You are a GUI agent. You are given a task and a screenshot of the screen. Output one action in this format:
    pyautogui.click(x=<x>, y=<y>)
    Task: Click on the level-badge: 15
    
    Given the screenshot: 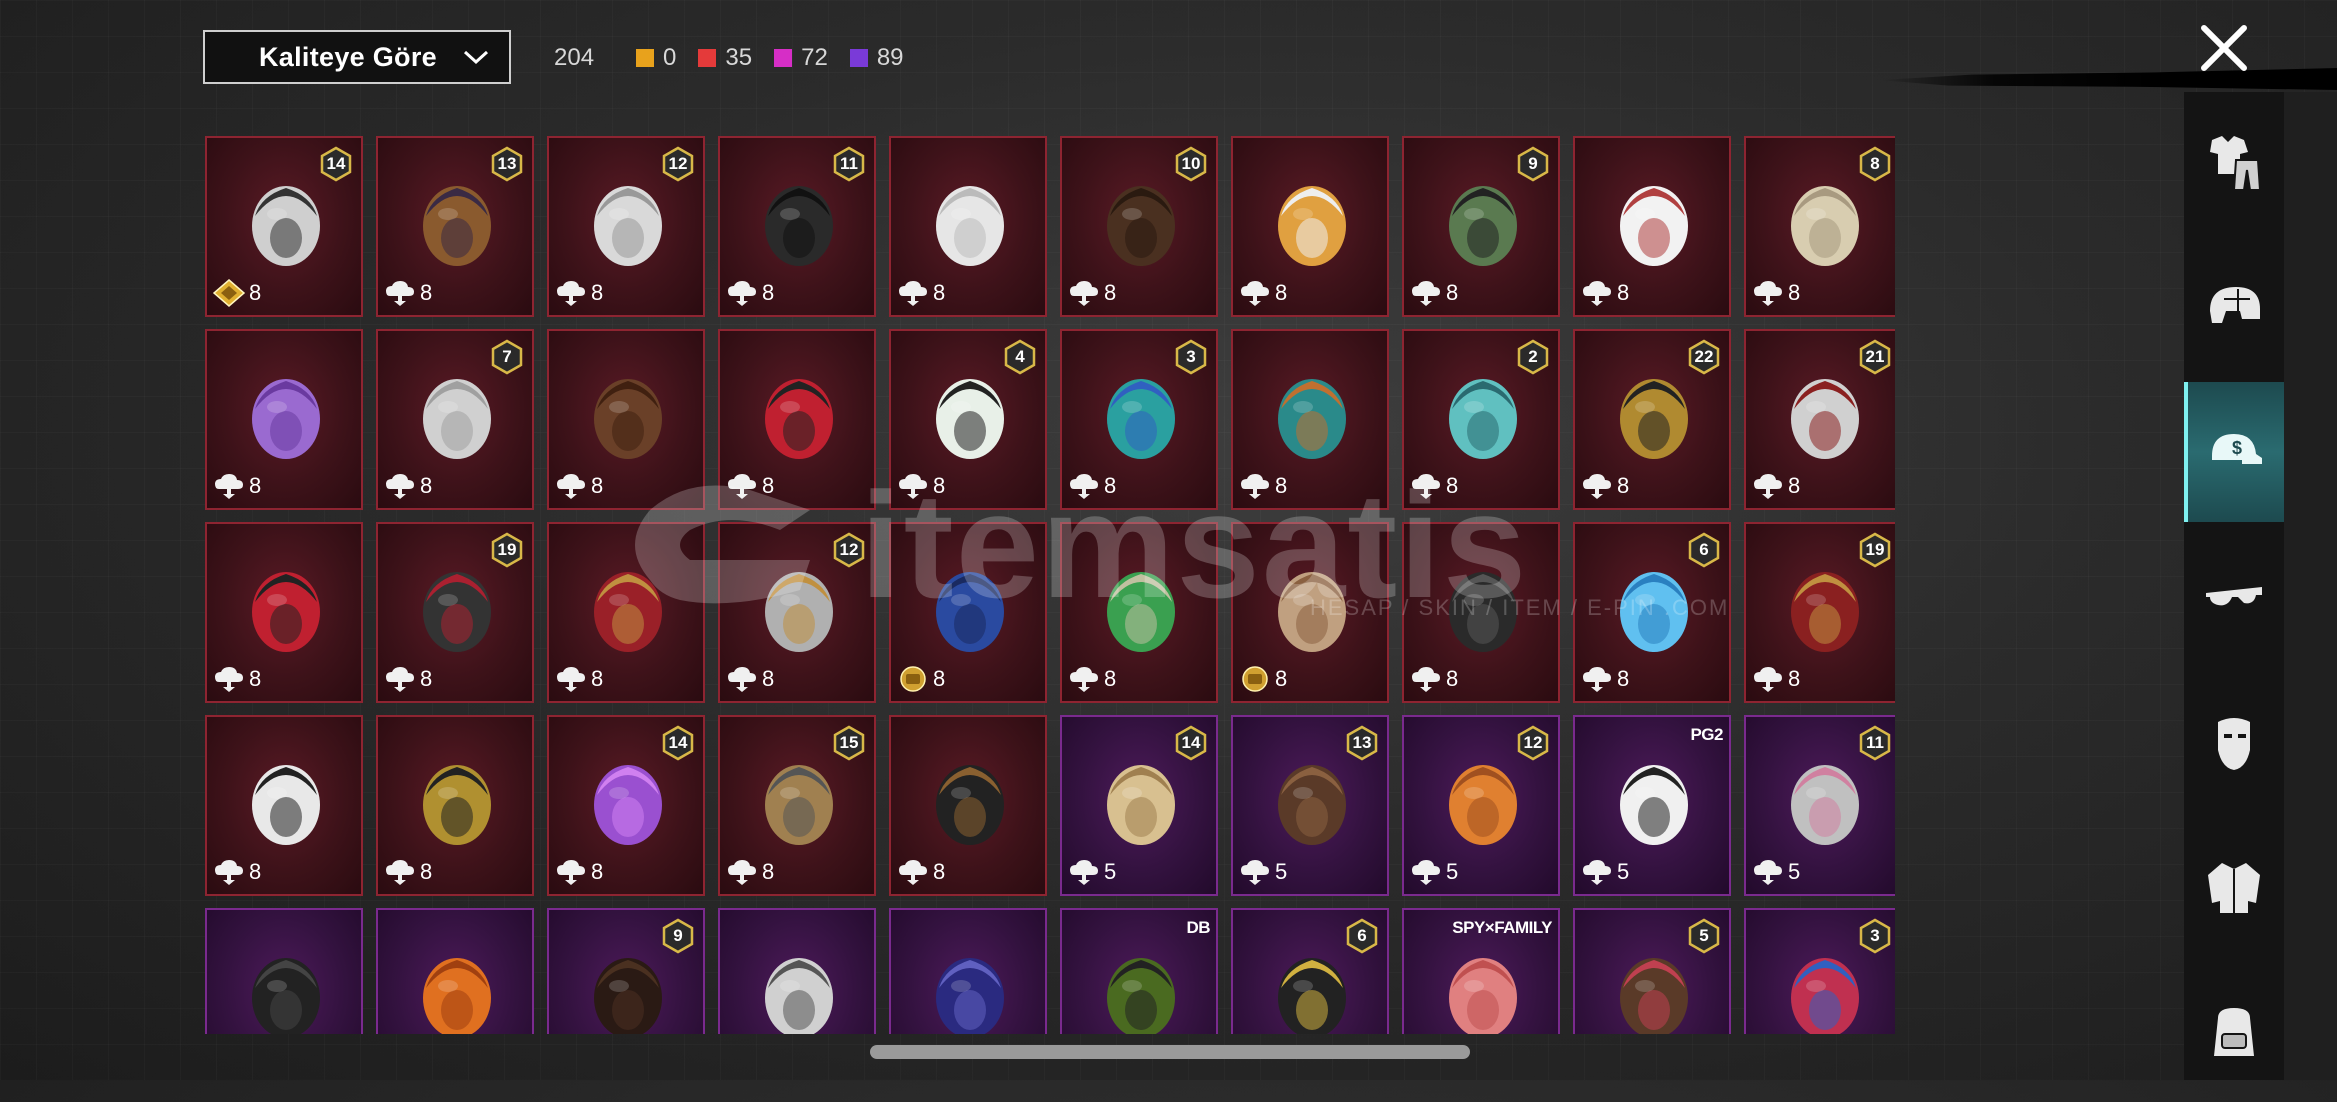 What is the action you would take?
    pyautogui.click(x=849, y=743)
    